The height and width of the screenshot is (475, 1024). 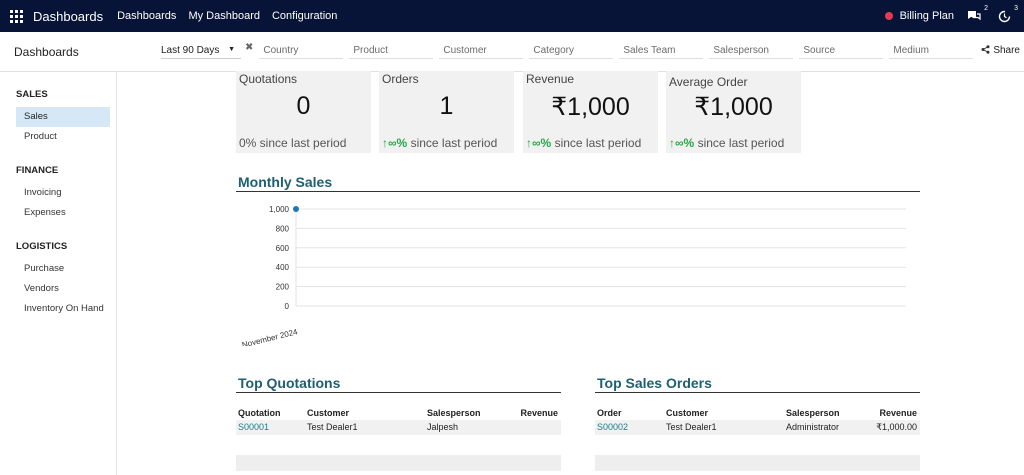 I want to click on column-header: Quotation, so click(x=270, y=413).